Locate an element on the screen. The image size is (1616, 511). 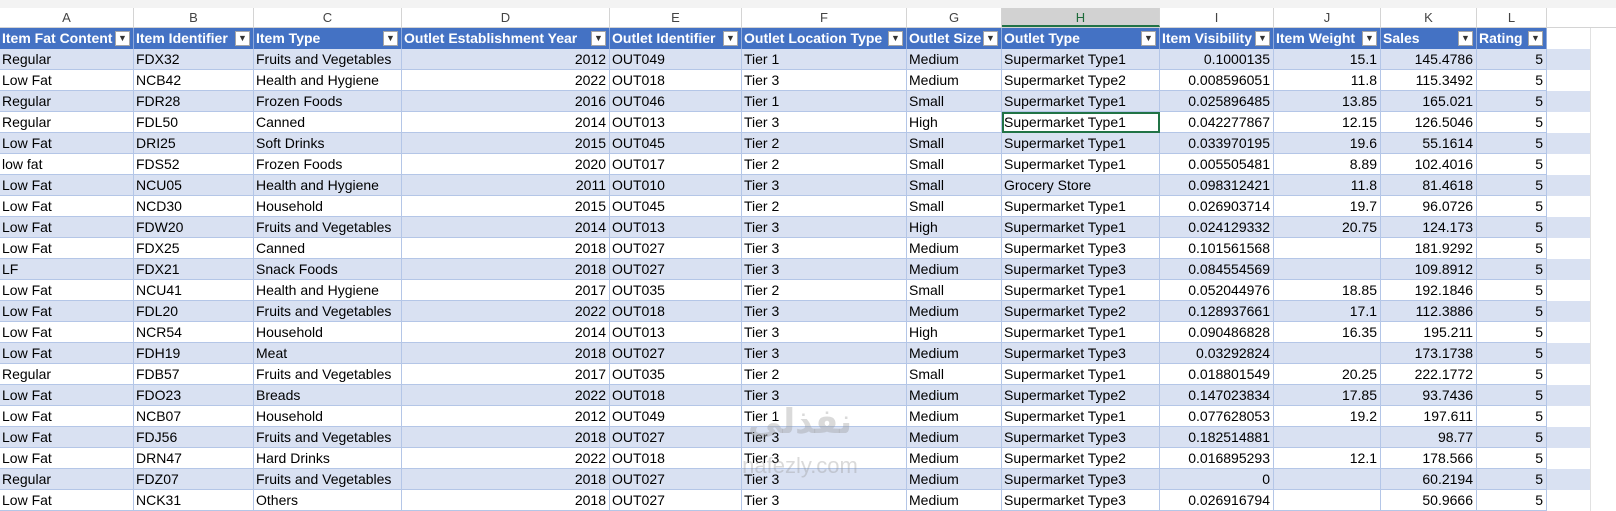
cell-i: 0.025896485 is located at coordinates (1217, 101).